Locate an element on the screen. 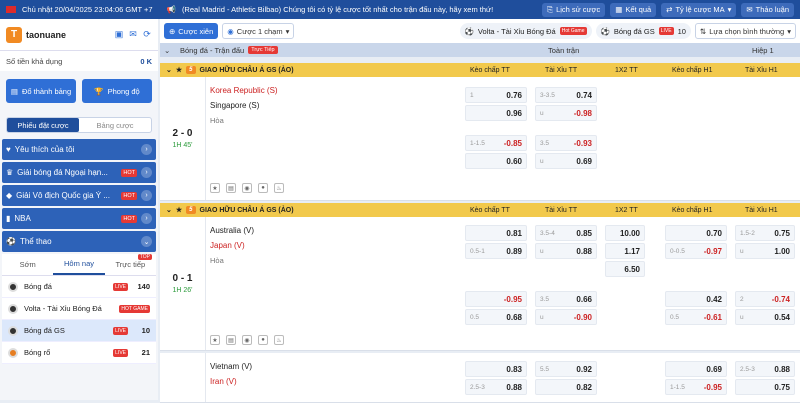 Image resolution: width=800 pixels, height=403 pixels. form-button: 🏆 Phong độ is located at coordinates (117, 91).